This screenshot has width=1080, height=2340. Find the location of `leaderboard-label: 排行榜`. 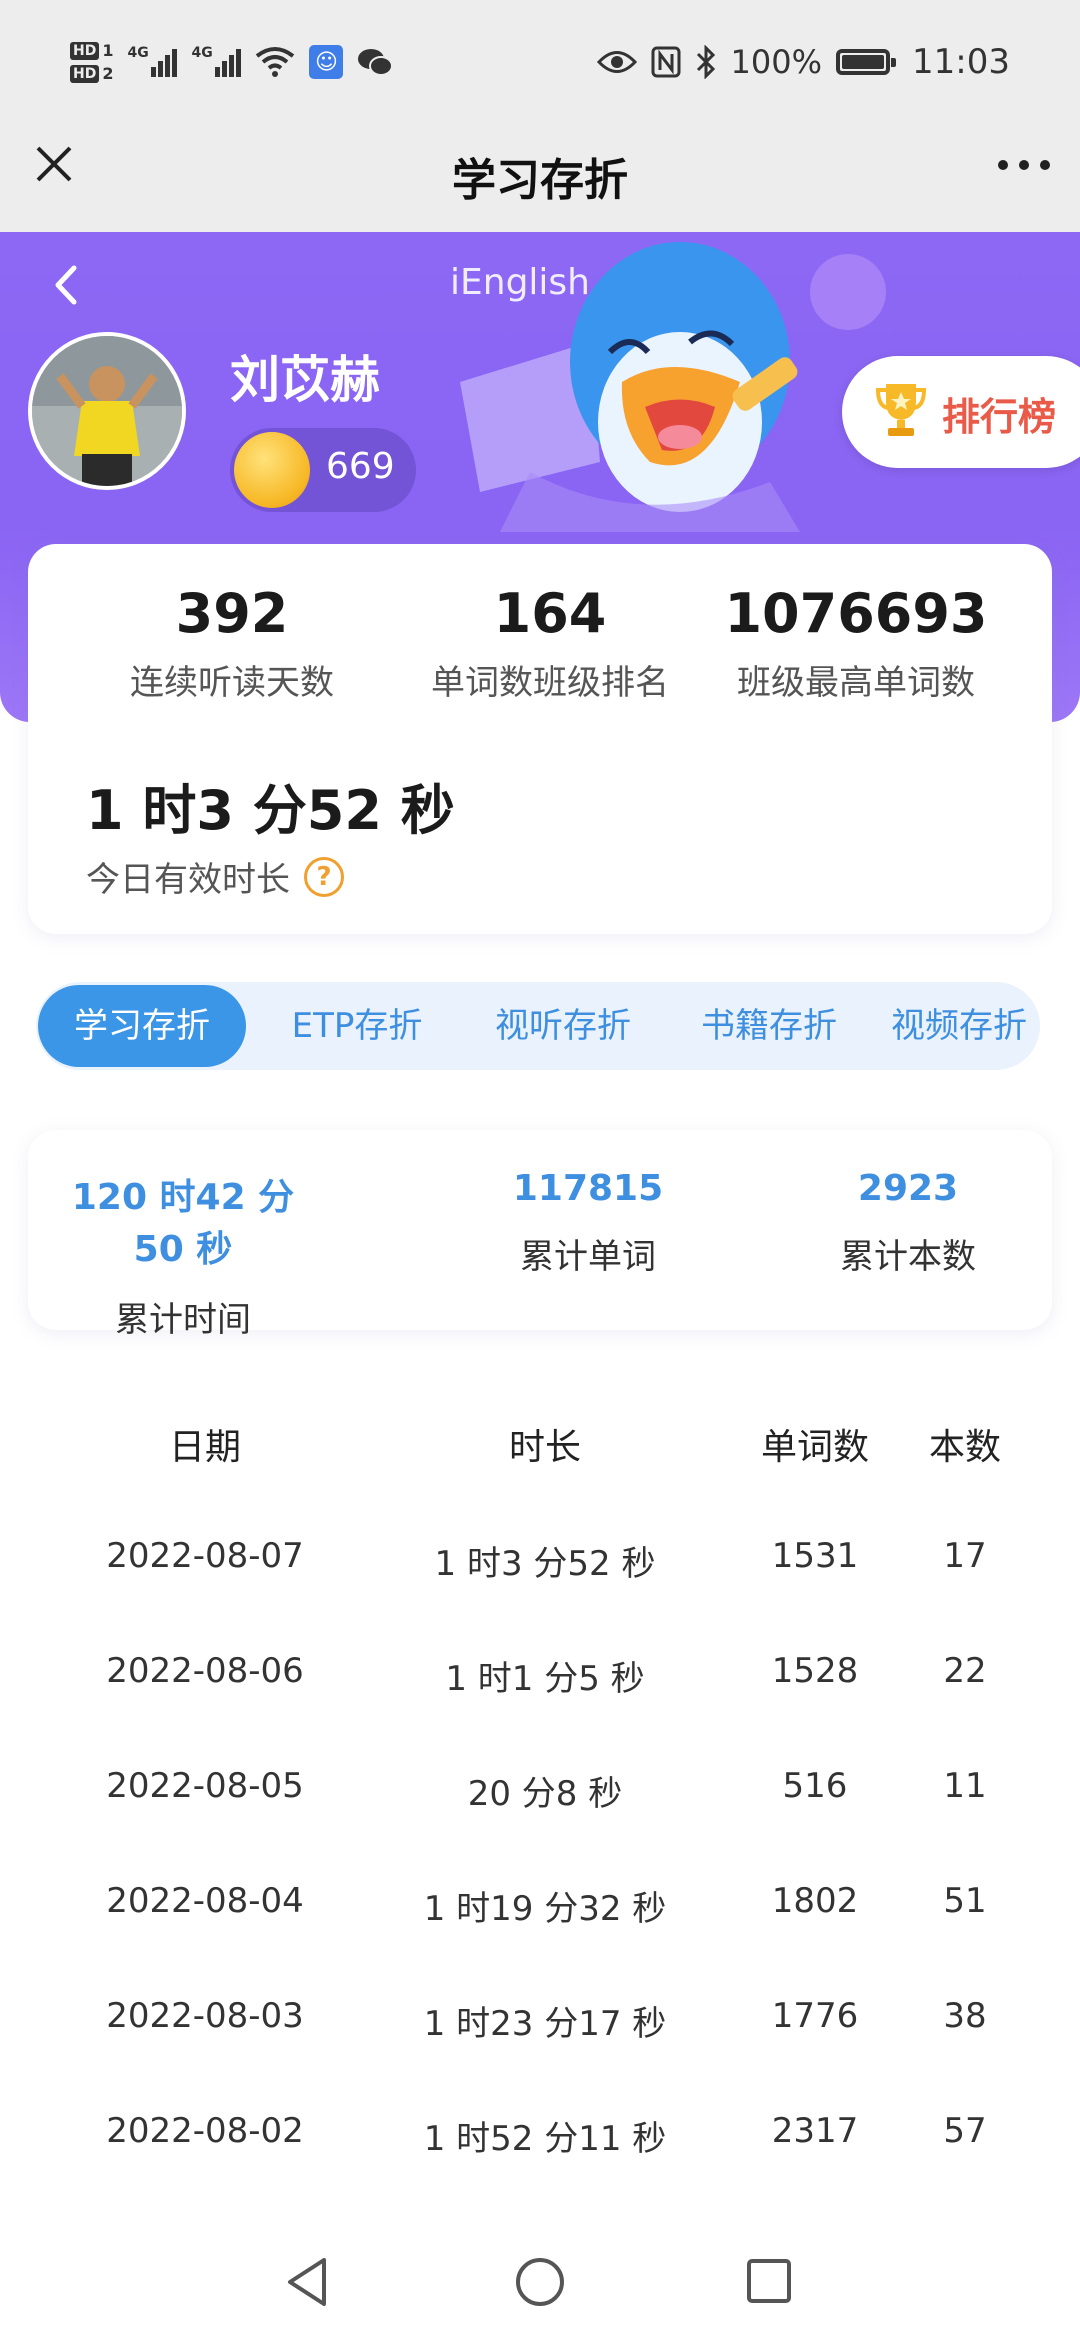

leaderboard-label: 排行榜 is located at coordinates (999, 417).